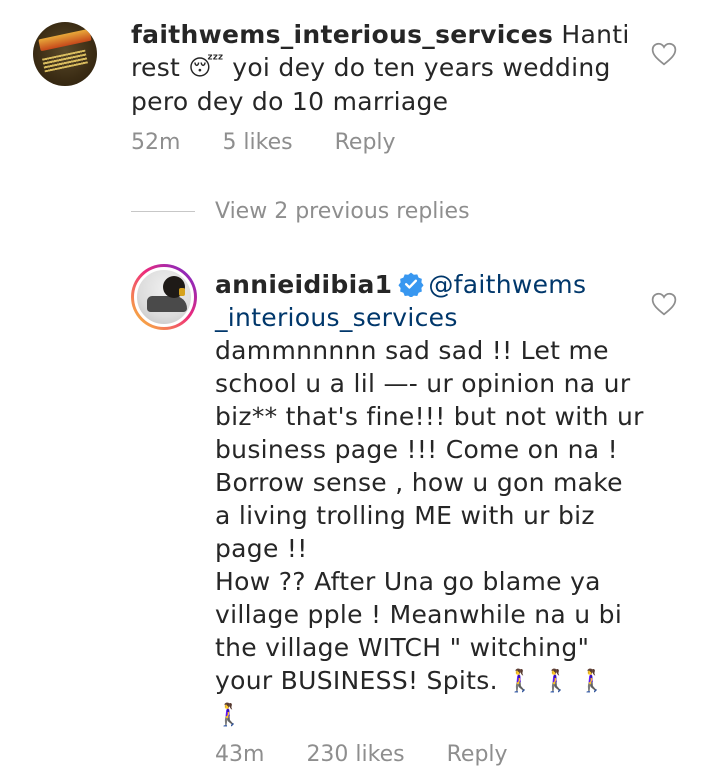 The height and width of the screenshot is (775, 720). Describe the element at coordinates (405, 515) in the screenshot. I see `reply-line: a living trolling ME with ur biz` at that location.